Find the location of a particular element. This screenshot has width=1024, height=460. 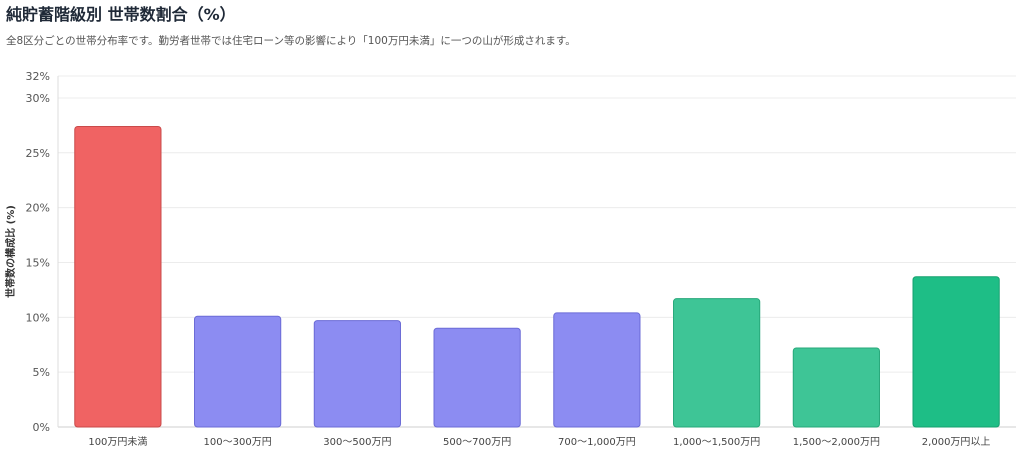

y-tick-label: 15% is located at coordinates (38, 262).